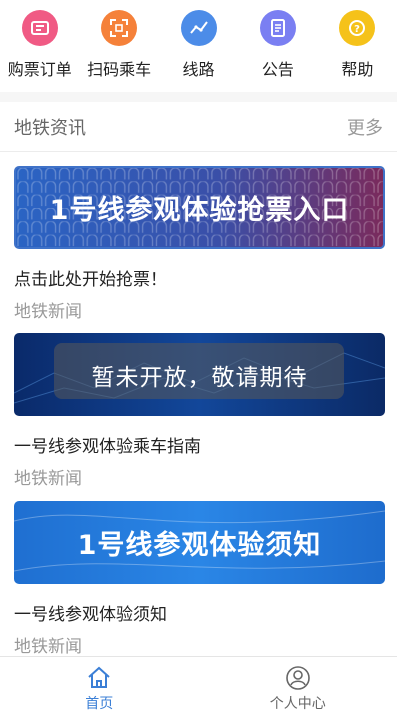 Image resolution: width=397 pixels, height=719 pixels. I want to click on banner-text: 暂未开放，敬请期待, so click(200, 375).